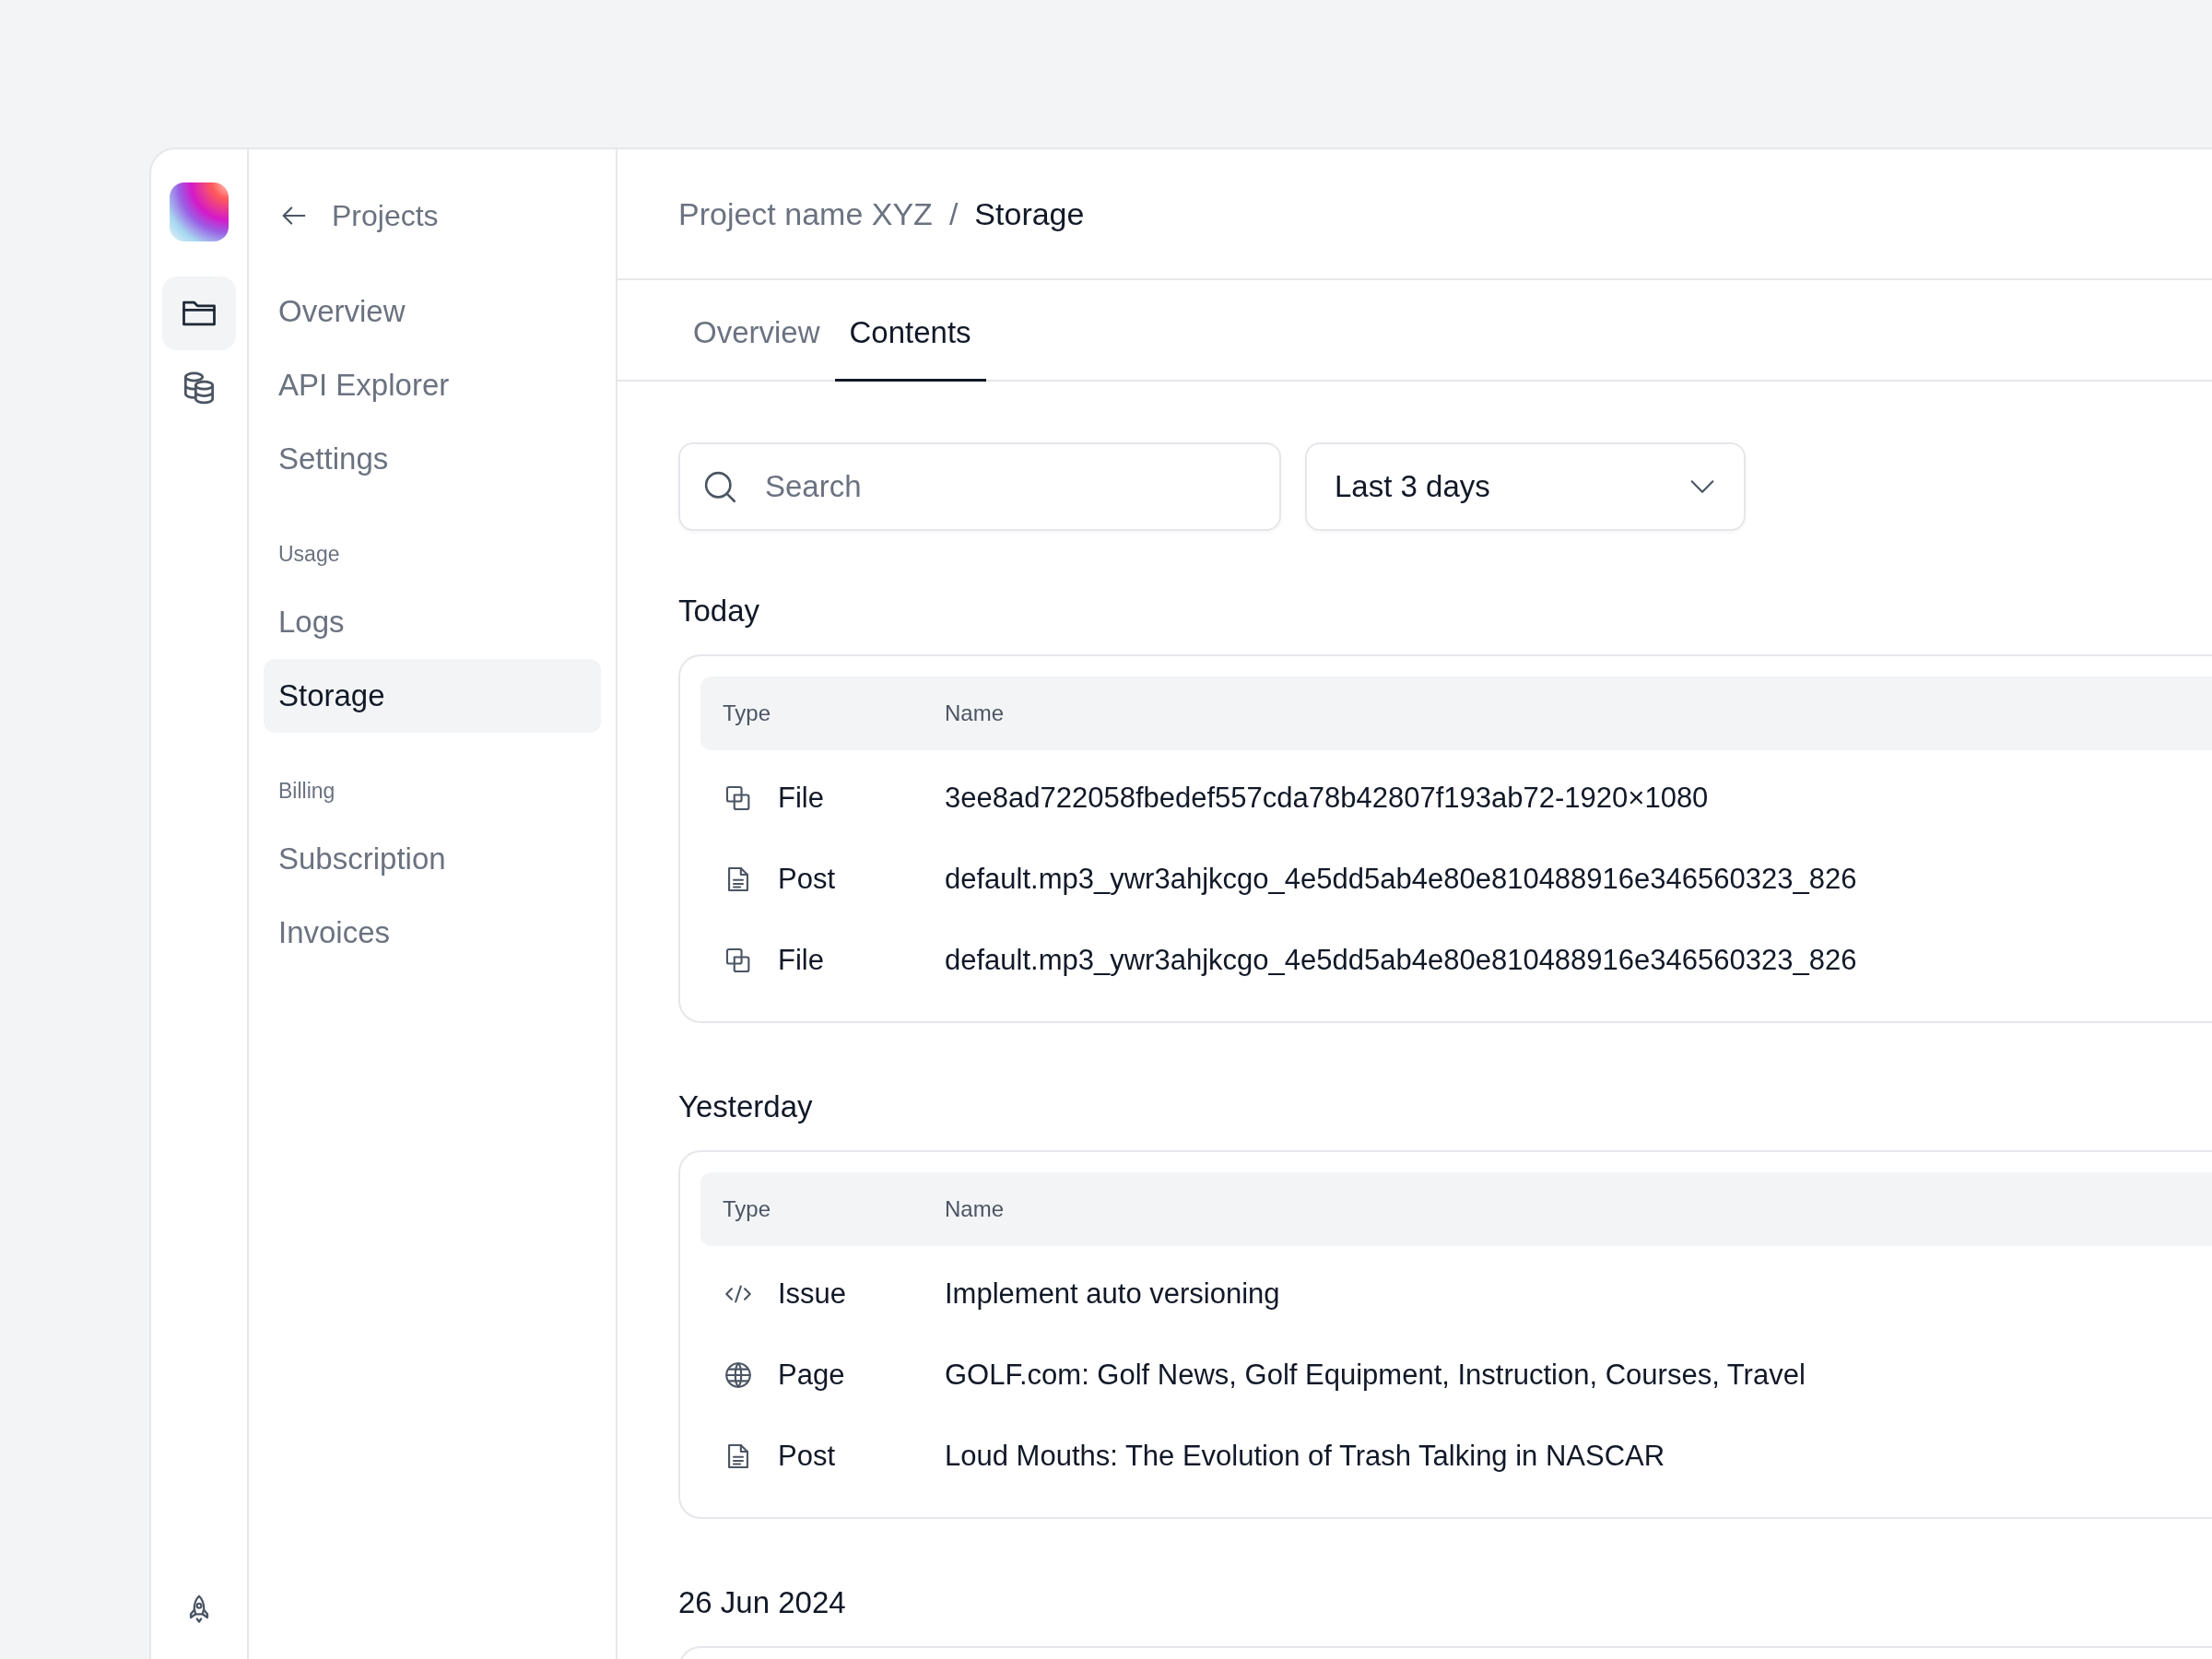 The width and height of the screenshot is (2212, 1659). What do you see at coordinates (432, 385) in the screenshot?
I see `nav-item: API Explorer` at bounding box center [432, 385].